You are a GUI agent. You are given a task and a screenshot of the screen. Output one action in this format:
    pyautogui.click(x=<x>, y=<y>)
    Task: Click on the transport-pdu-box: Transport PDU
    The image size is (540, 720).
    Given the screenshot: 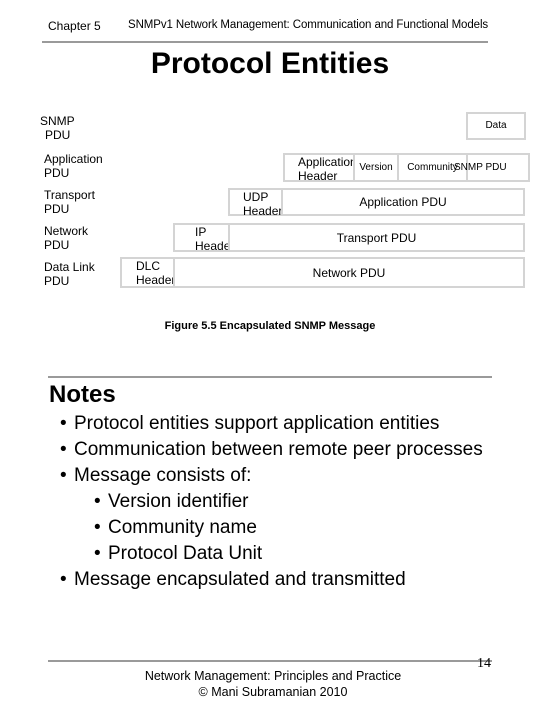 What is the action you would take?
    pyautogui.click(x=376, y=237)
    